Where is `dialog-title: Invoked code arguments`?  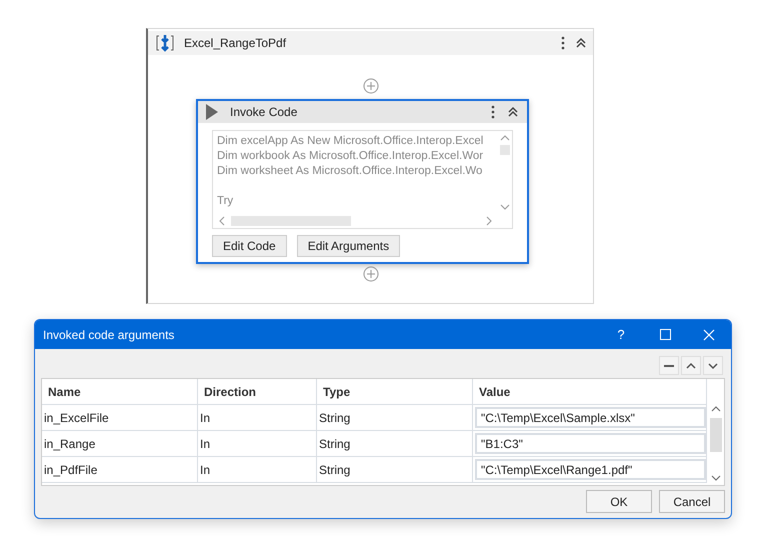 dialog-title: Invoked code arguments is located at coordinates (108, 335).